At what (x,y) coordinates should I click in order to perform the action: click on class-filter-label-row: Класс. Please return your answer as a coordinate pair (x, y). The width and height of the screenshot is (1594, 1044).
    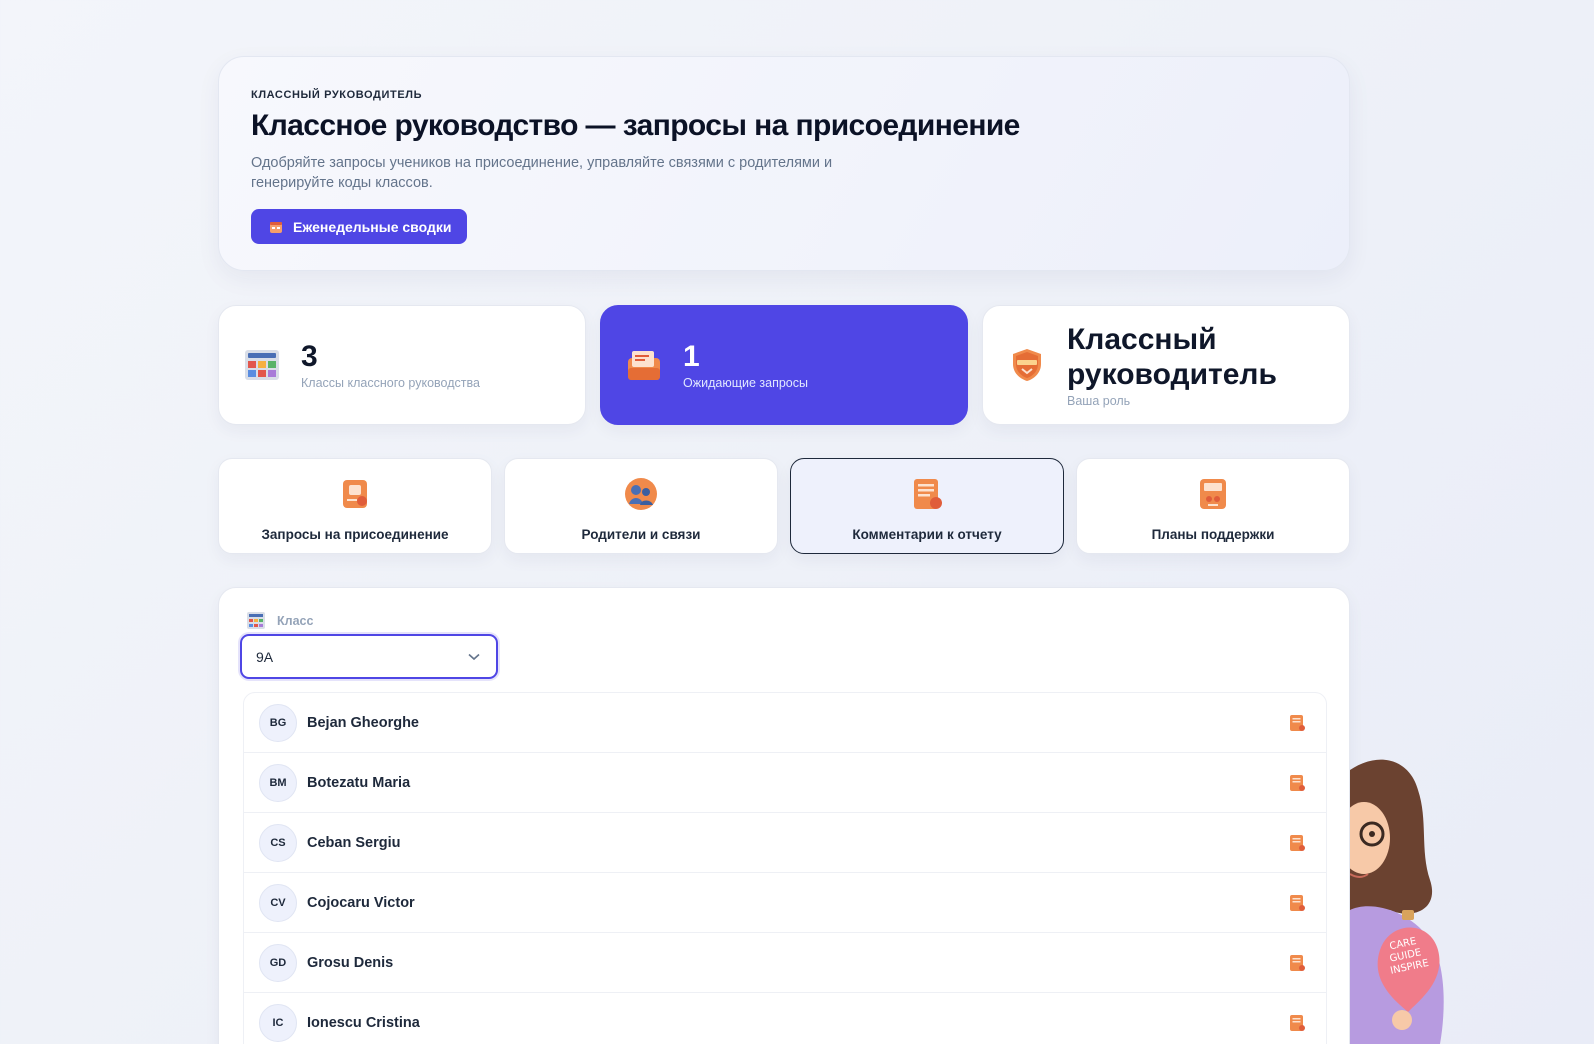
    Looking at the image, I should click on (280, 620).